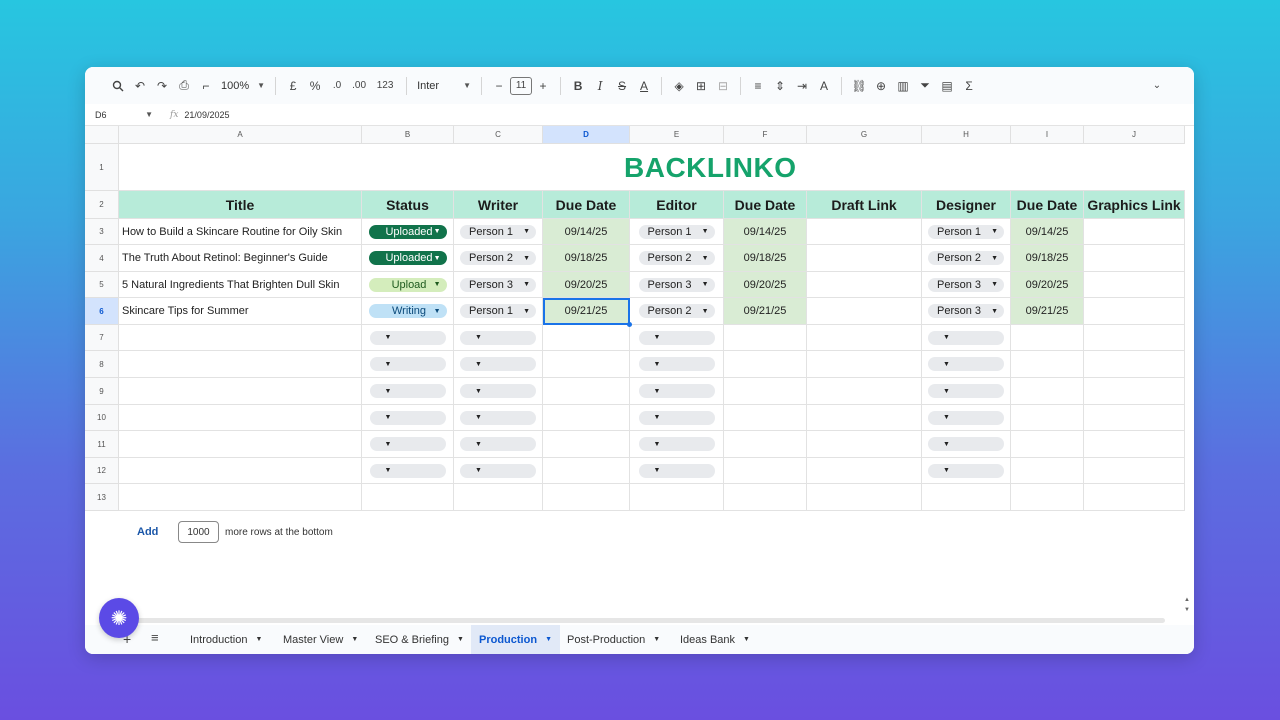 The image size is (1280, 720). What do you see at coordinates (102, 497) in the screenshot?
I see `row-header-13: 13` at bounding box center [102, 497].